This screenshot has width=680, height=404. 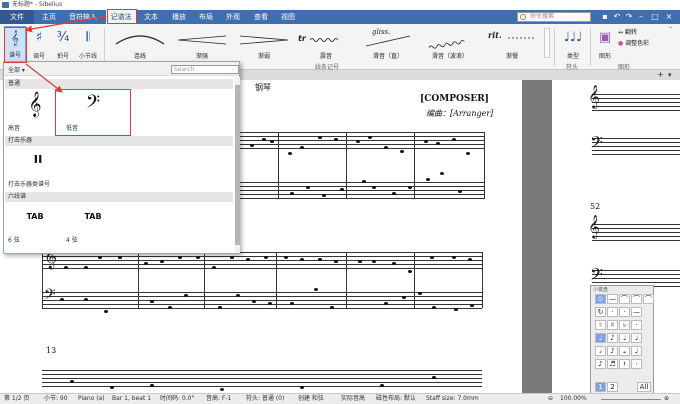 I want to click on tab-text: 文本, so click(x=151, y=17).